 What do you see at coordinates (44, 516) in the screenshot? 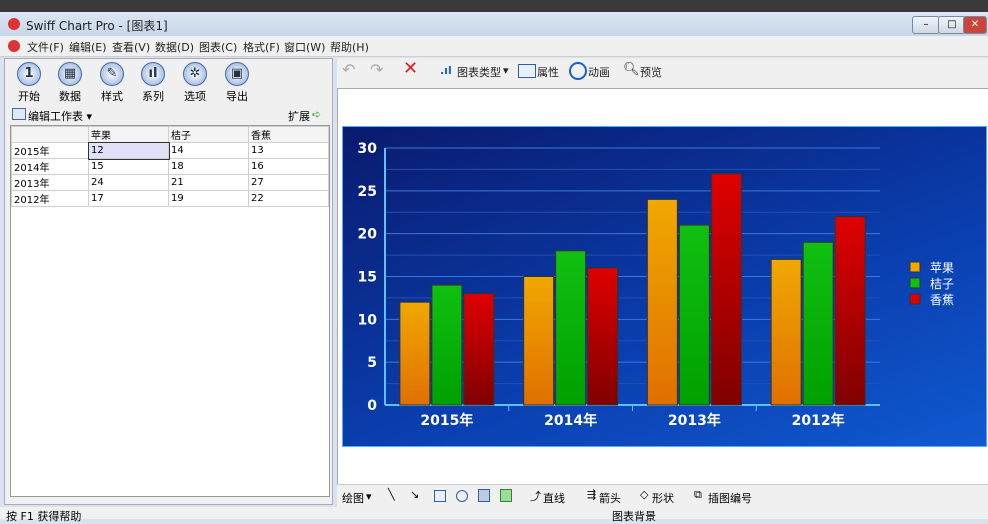
I see `status-help: 按 F1 获得帮助` at bounding box center [44, 516].